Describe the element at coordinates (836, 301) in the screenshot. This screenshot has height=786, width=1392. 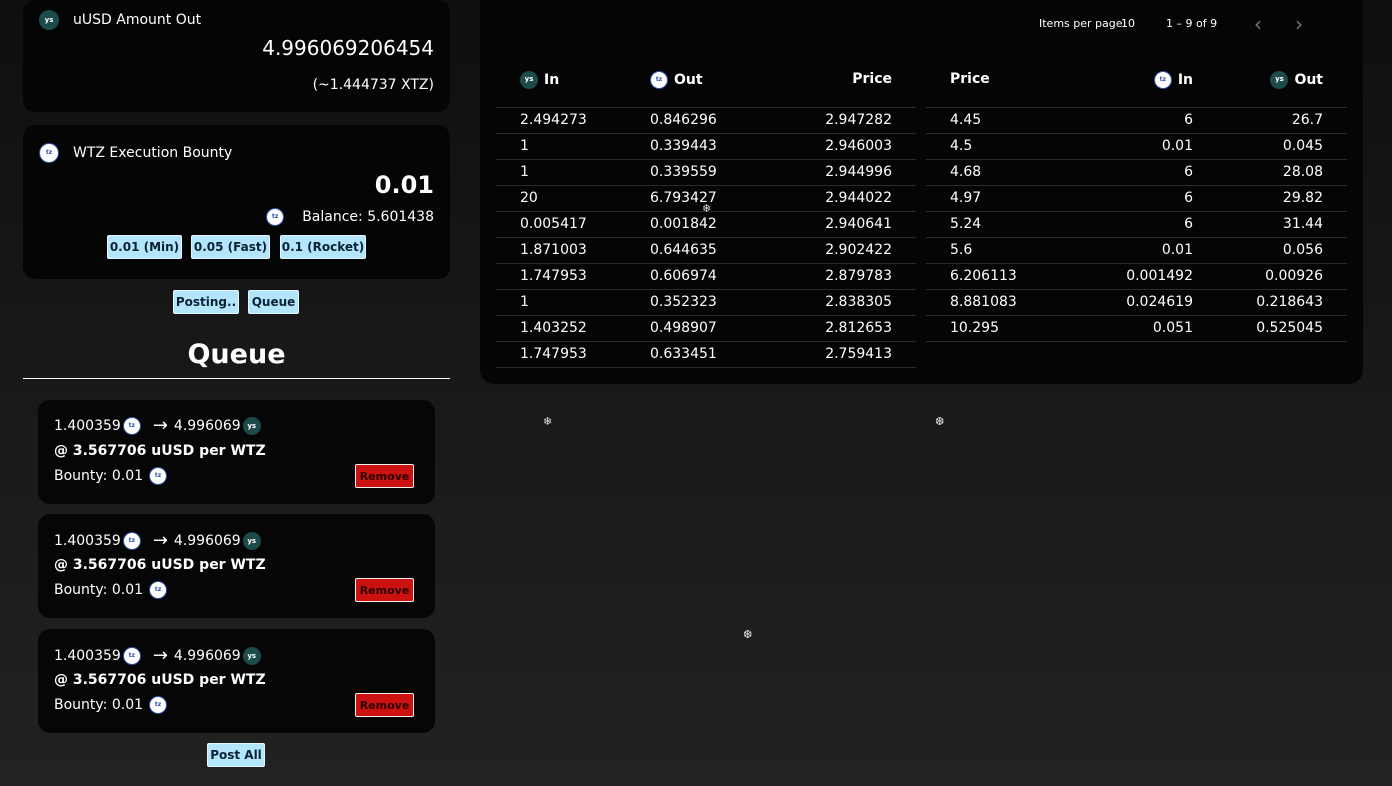
I see `table-cell: 2.838305` at that location.